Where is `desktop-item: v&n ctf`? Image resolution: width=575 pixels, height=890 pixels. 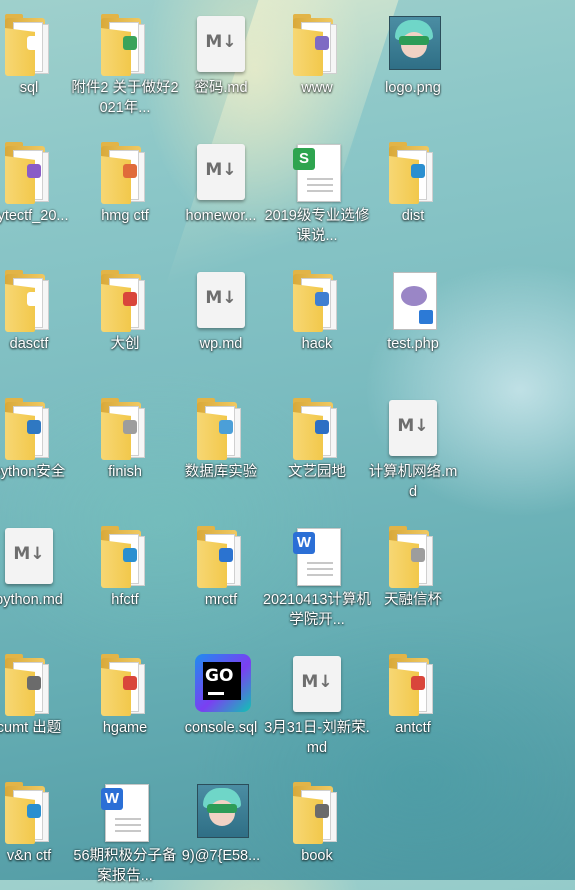
desktop-item: v&n ctf is located at coordinates (38, 830).